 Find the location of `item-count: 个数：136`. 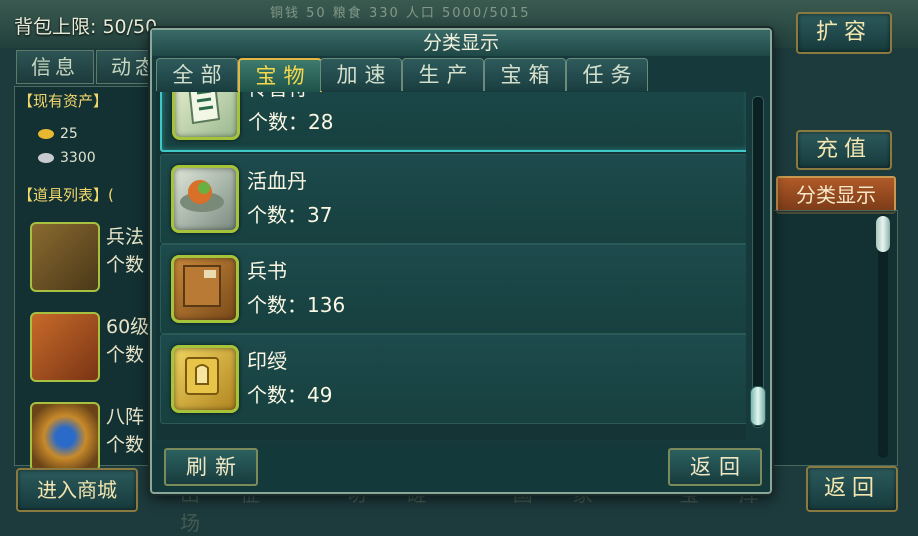

item-count: 个数：136 is located at coordinates (296, 305).